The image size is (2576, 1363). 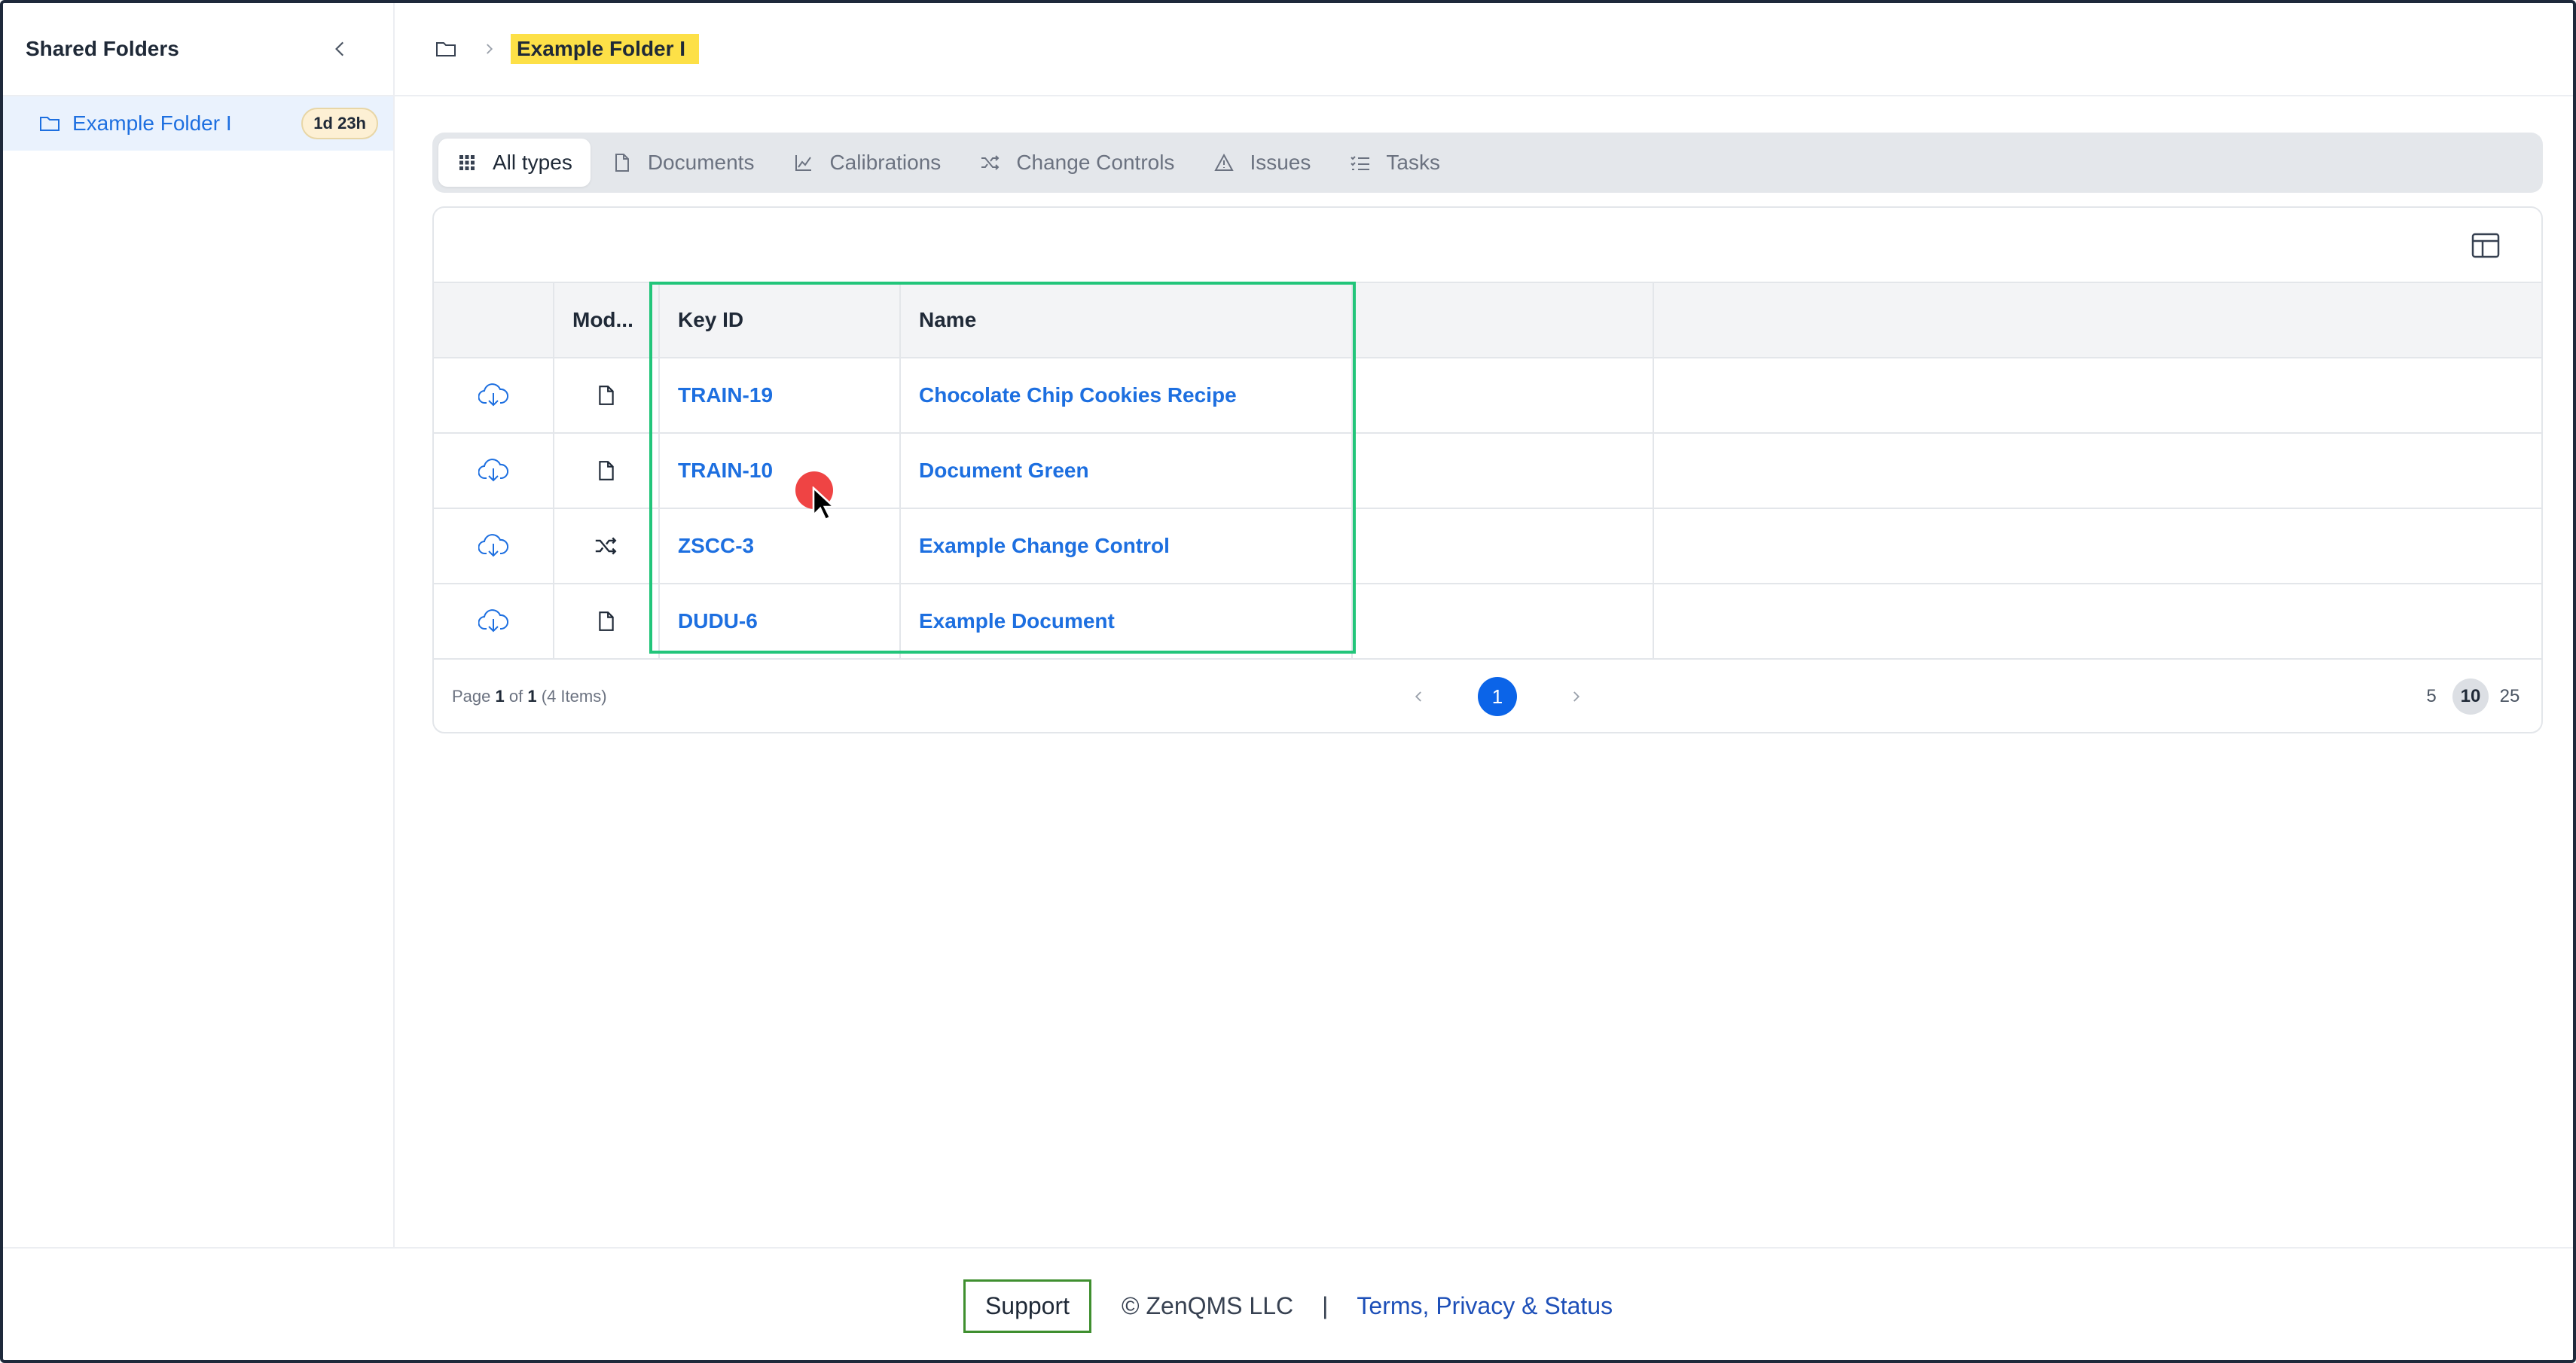 What do you see at coordinates (199, 625) in the screenshot?
I see `sidebar: Shared Folders Example Folder I 1d 23h` at bounding box center [199, 625].